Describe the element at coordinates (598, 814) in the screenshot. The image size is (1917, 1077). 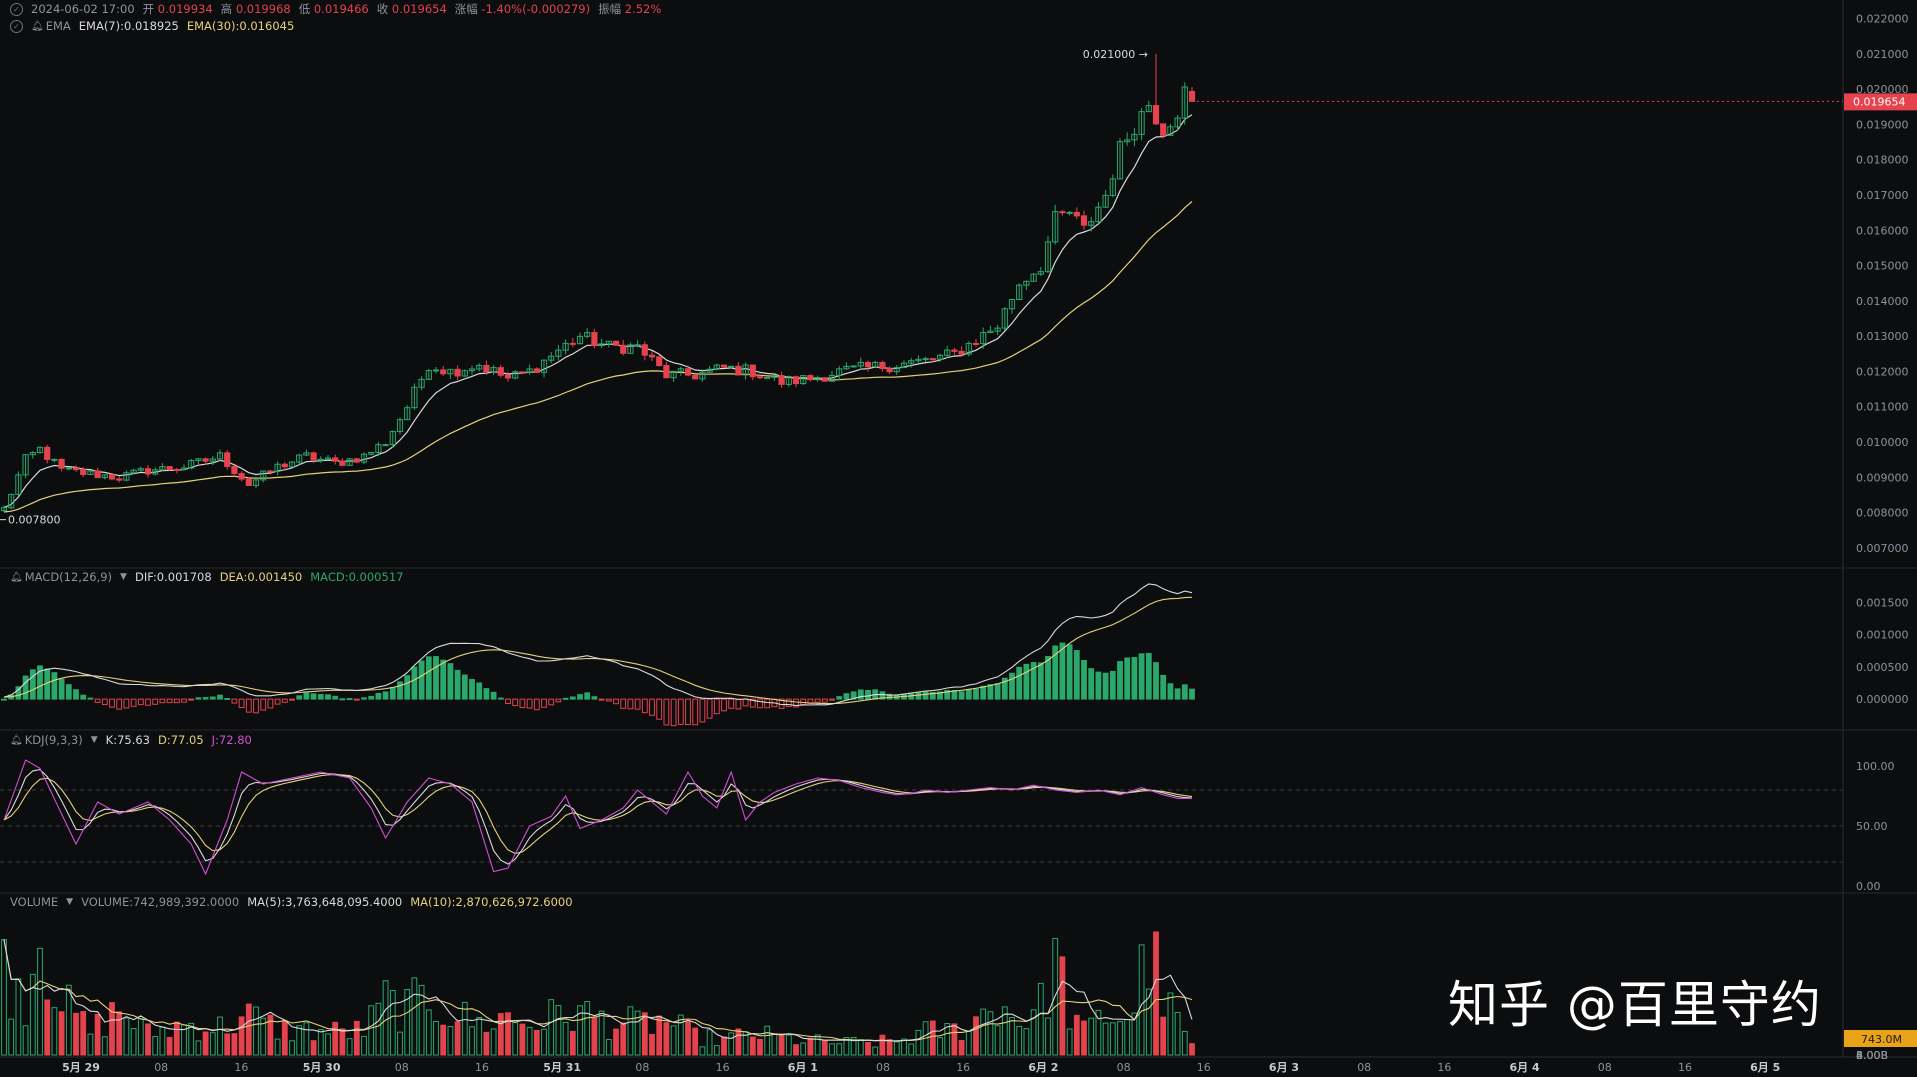
I see `kdj-d-line` at that location.